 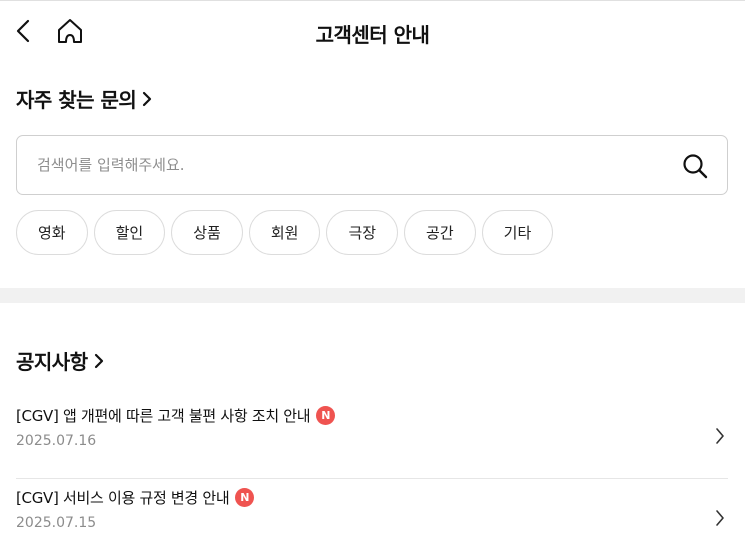 I want to click on search-icon, so click(x=695, y=166).